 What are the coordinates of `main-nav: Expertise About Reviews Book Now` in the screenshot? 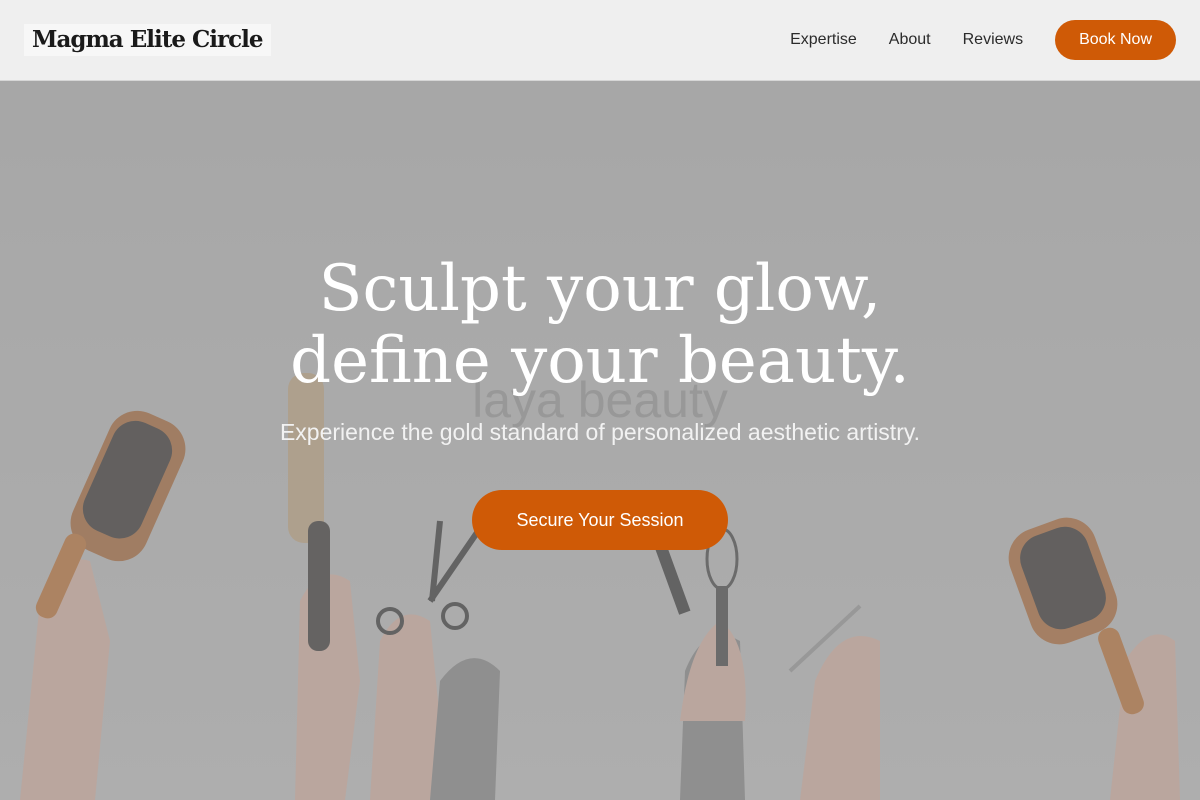 It's located at (983, 40).